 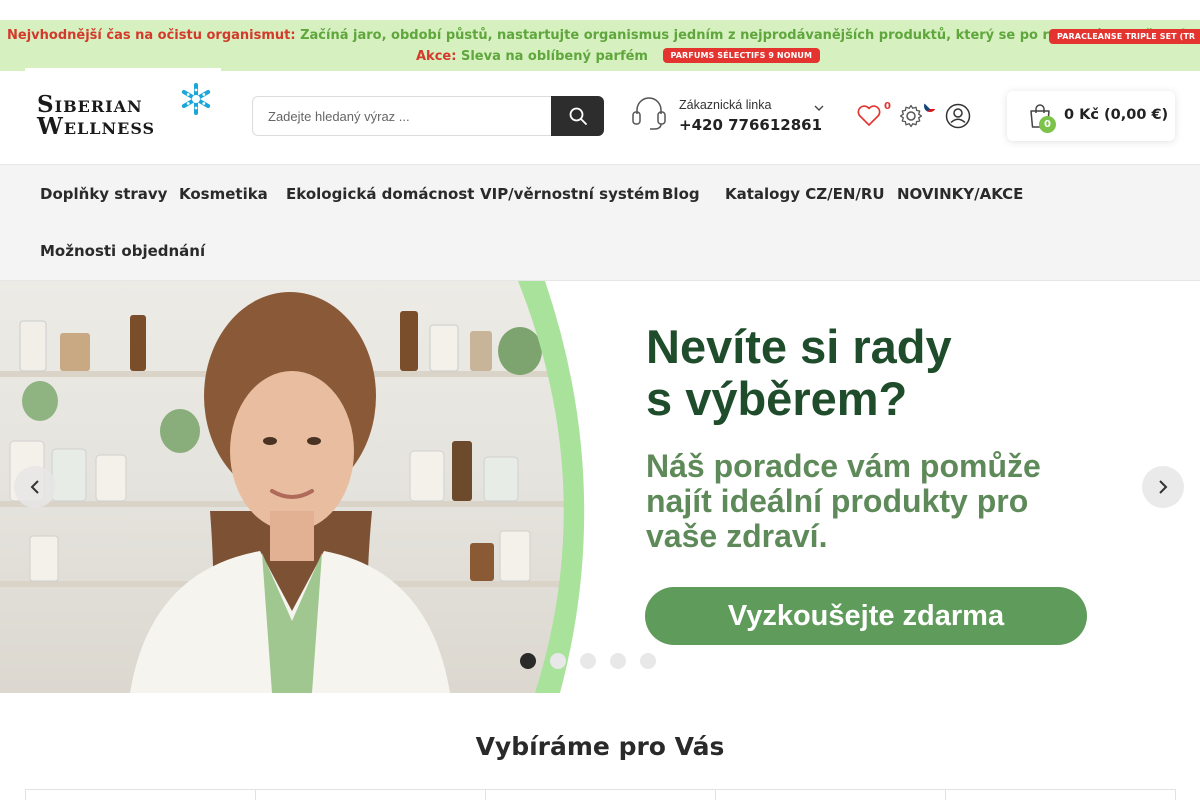 I want to click on logo-line-2: Wellness, so click(x=96, y=126).